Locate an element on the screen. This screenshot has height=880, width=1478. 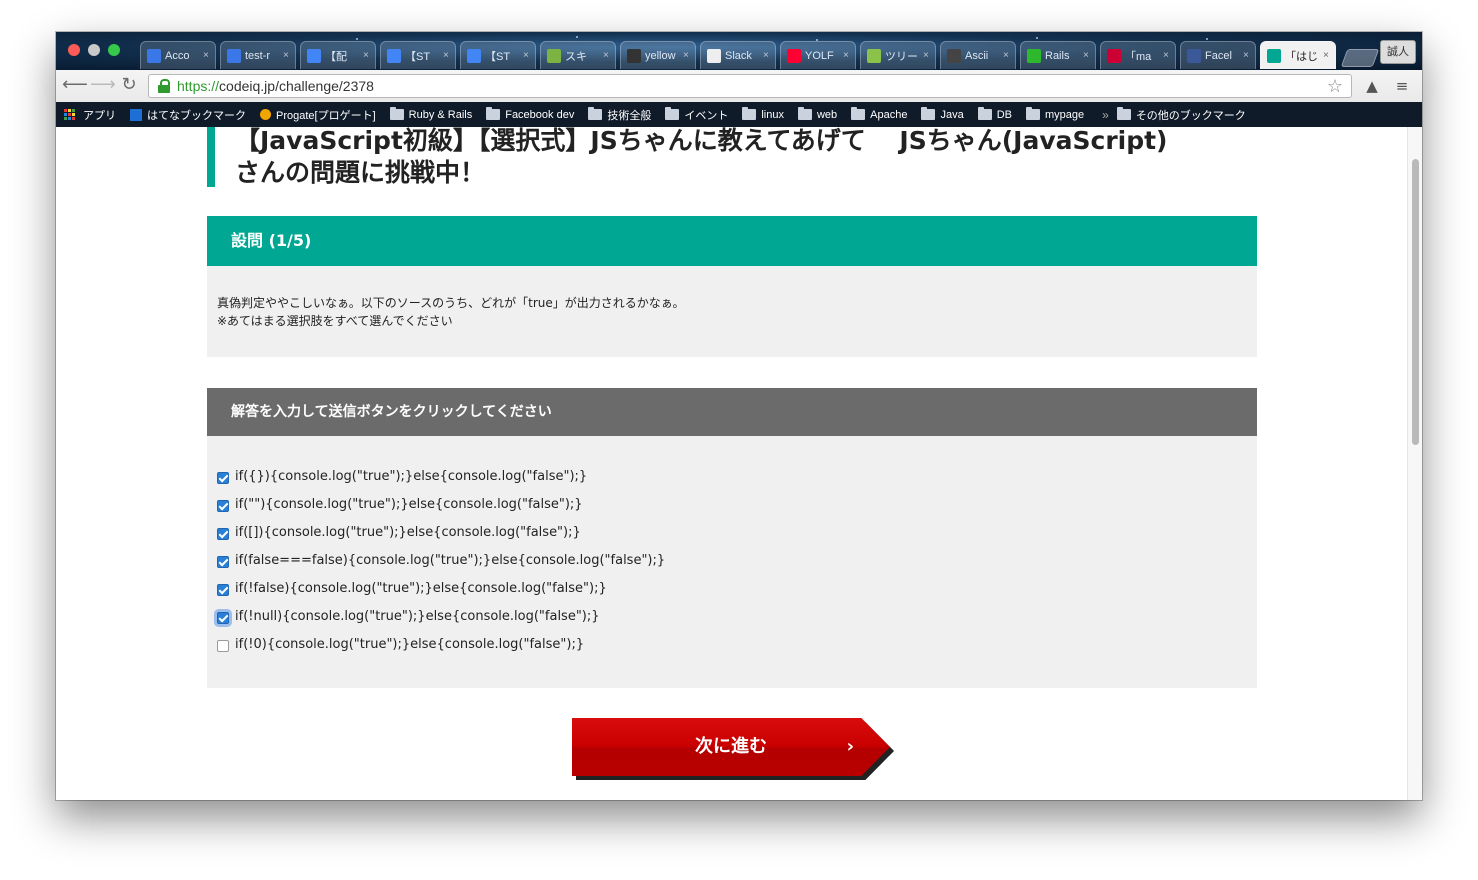
browser-tab: Ascii × is located at coordinates (978, 55).